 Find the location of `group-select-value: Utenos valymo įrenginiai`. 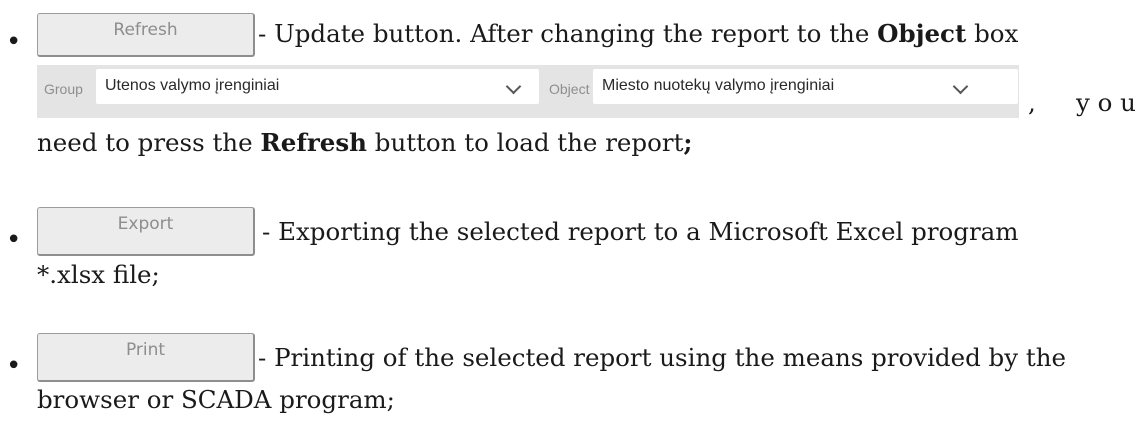

group-select-value: Utenos valymo įrenginiai is located at coordinates (192, 85).